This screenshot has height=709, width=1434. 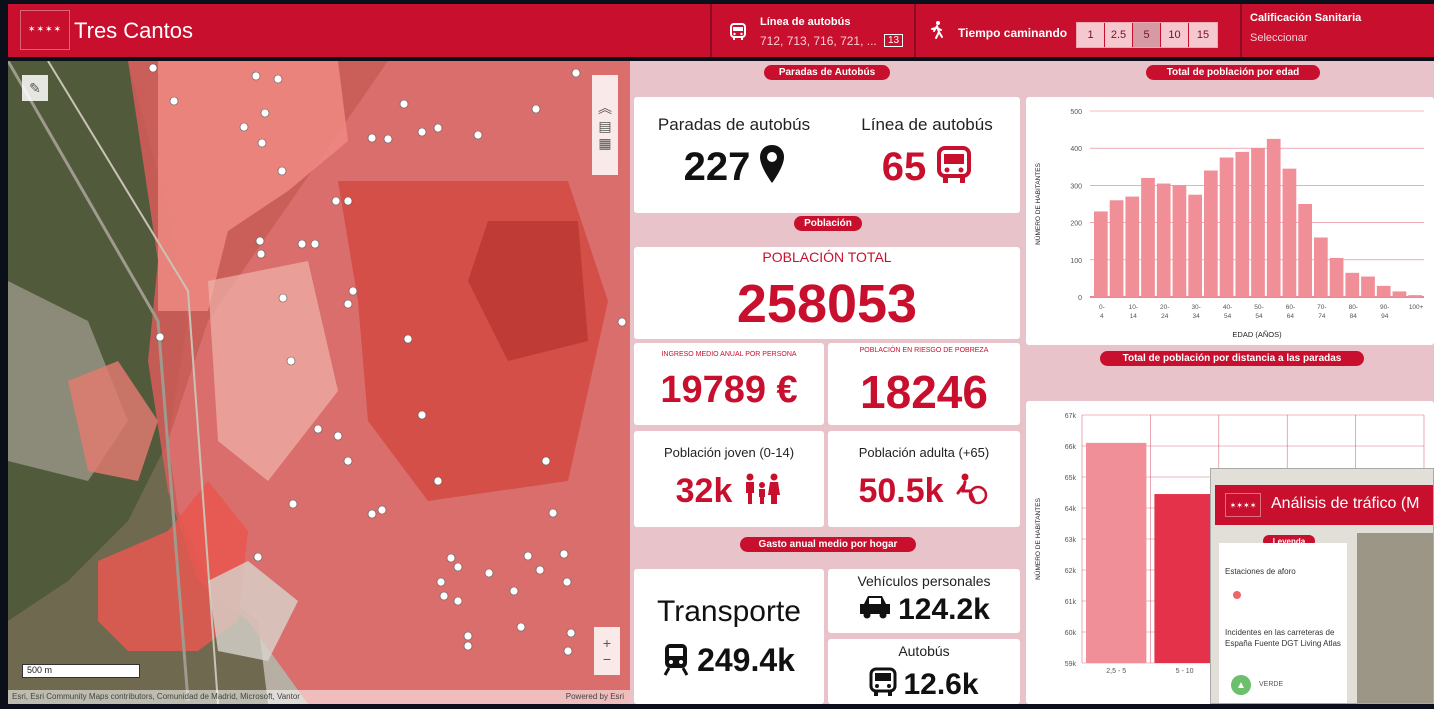 I want to click on section-spend-title: Gasto anual medio por hogar, so click(x=828, y=544).